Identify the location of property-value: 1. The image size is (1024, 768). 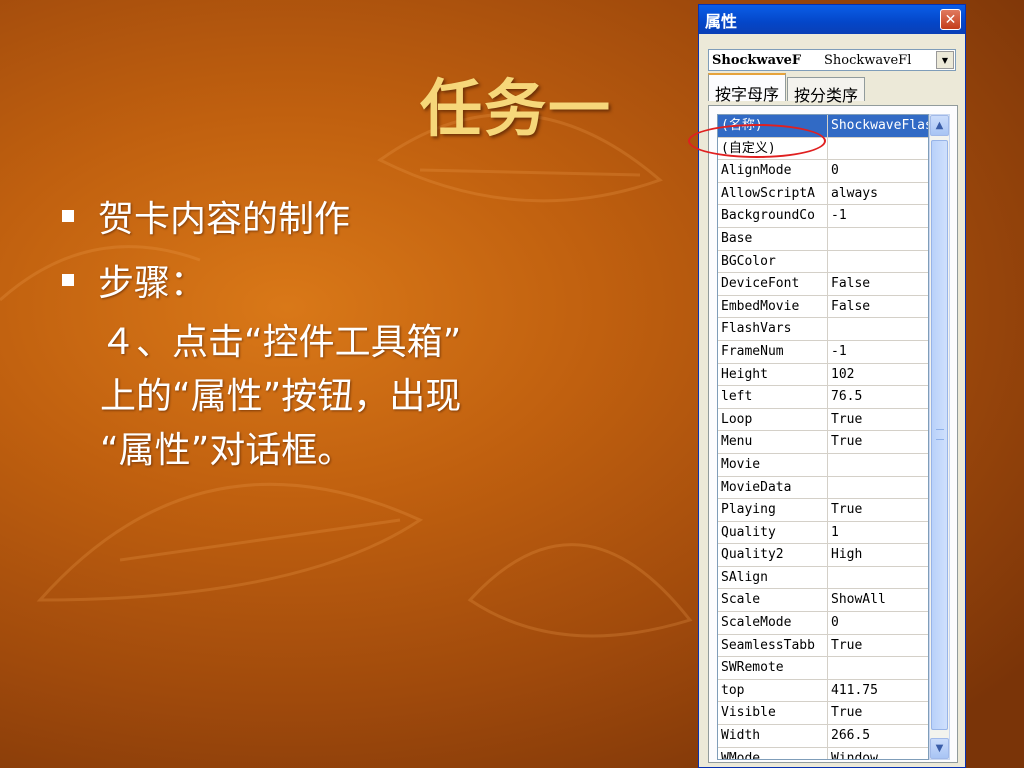
(878, 533).